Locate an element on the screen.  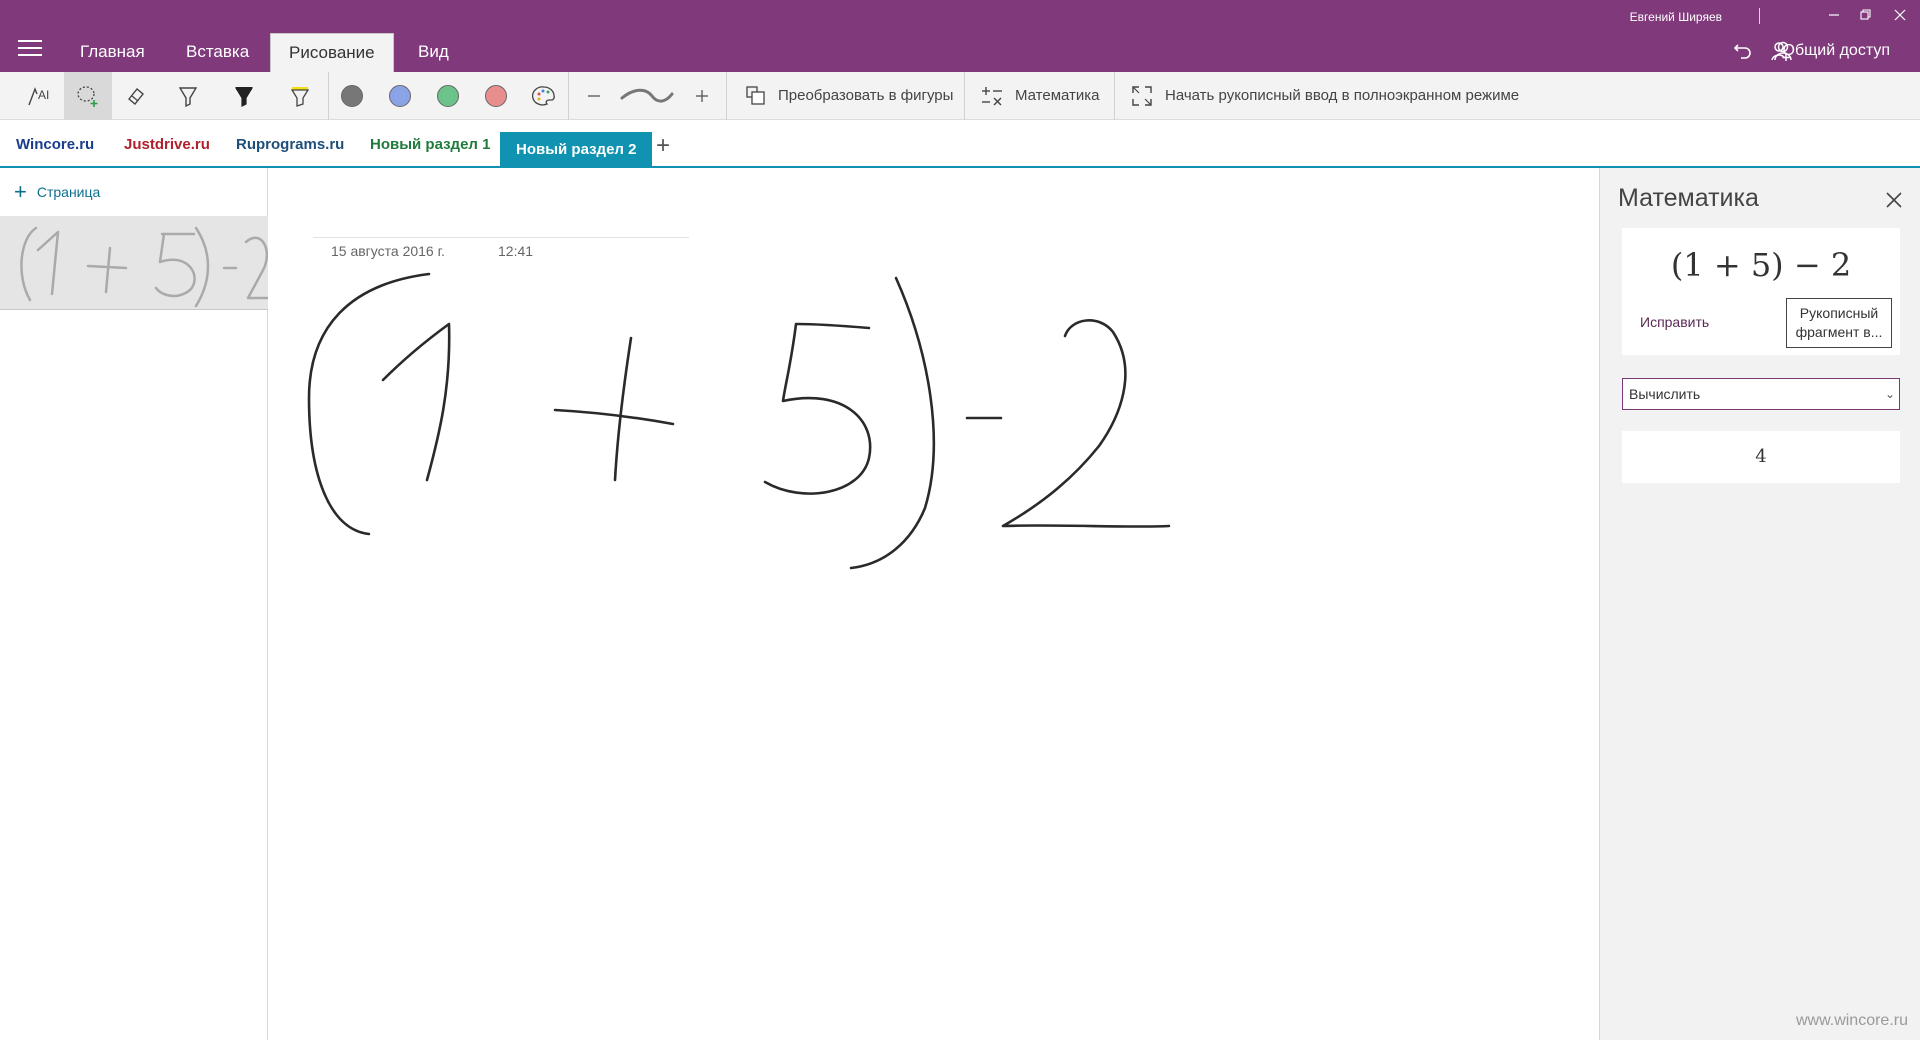
page-thumbnail is located at coordinates (144, 267).